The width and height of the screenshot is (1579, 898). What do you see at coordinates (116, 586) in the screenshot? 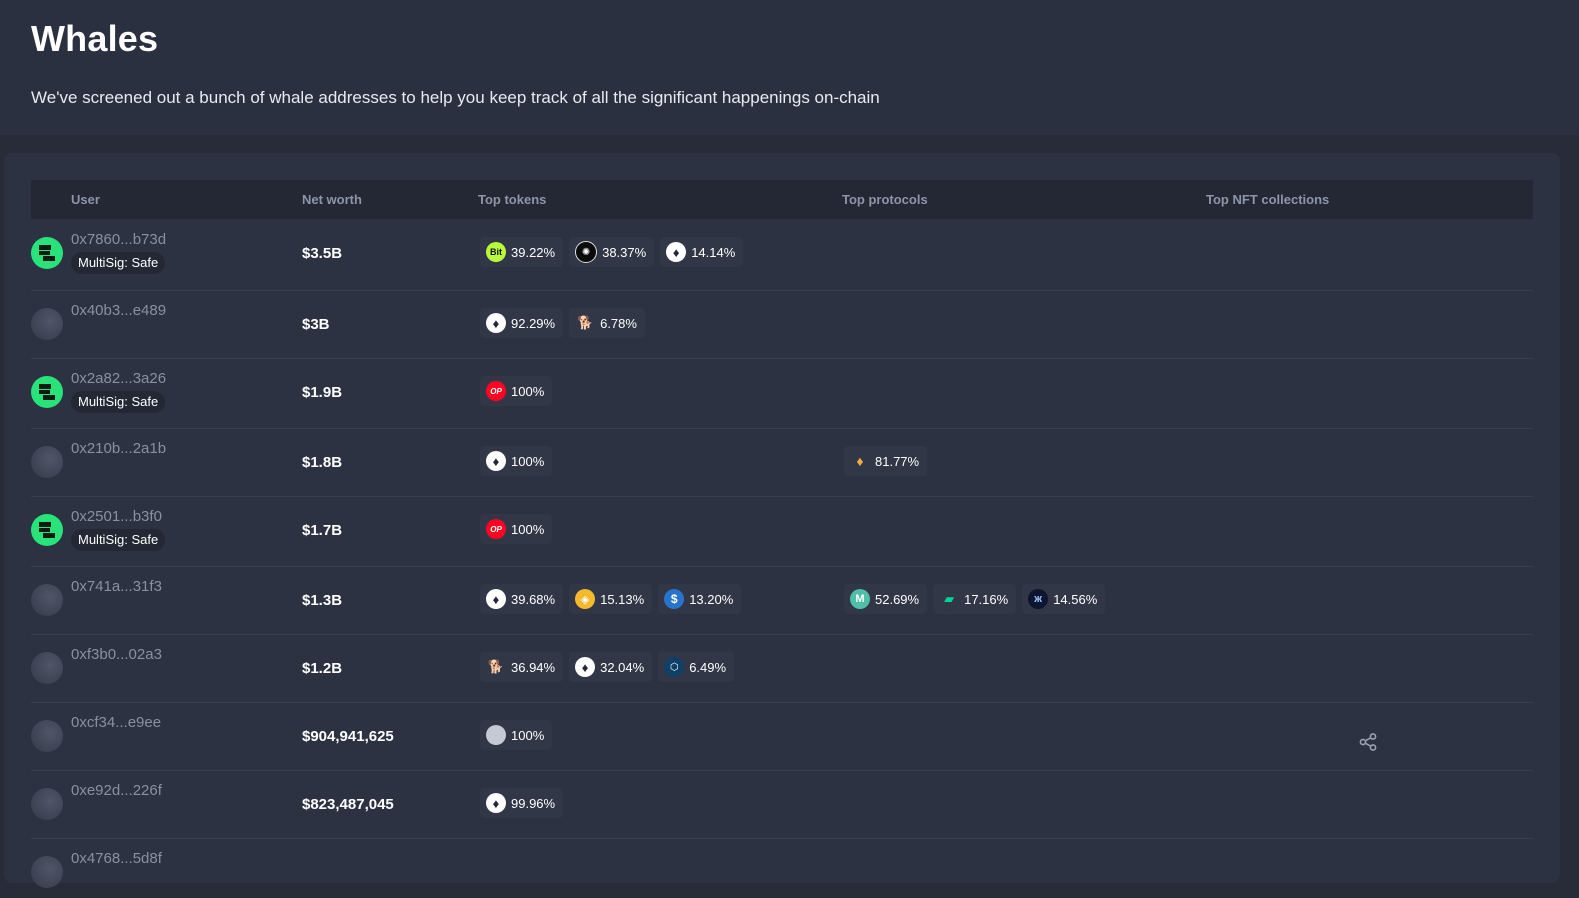
I see `wallet-address-link: 0x741a...31f3` at bounding box center [116, 586].